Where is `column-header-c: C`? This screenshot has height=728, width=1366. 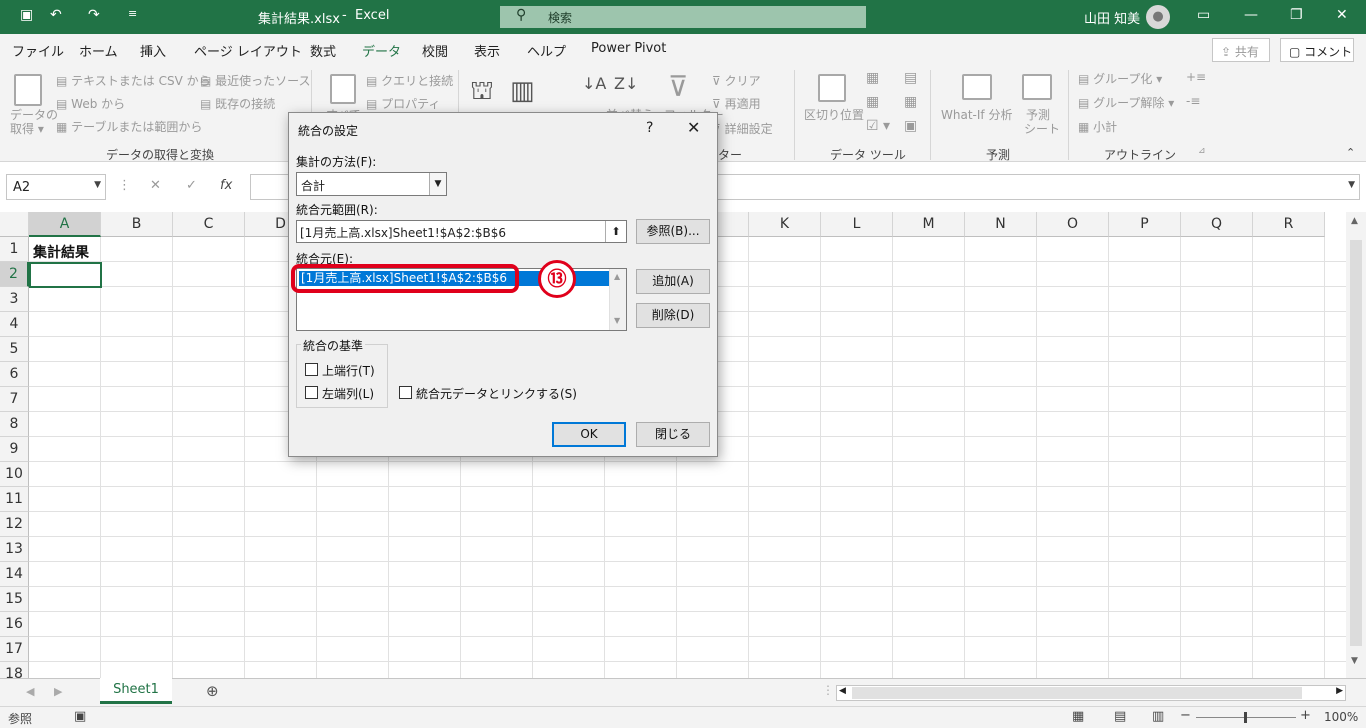 column-header-c: C is located at coordinates (209, 224).